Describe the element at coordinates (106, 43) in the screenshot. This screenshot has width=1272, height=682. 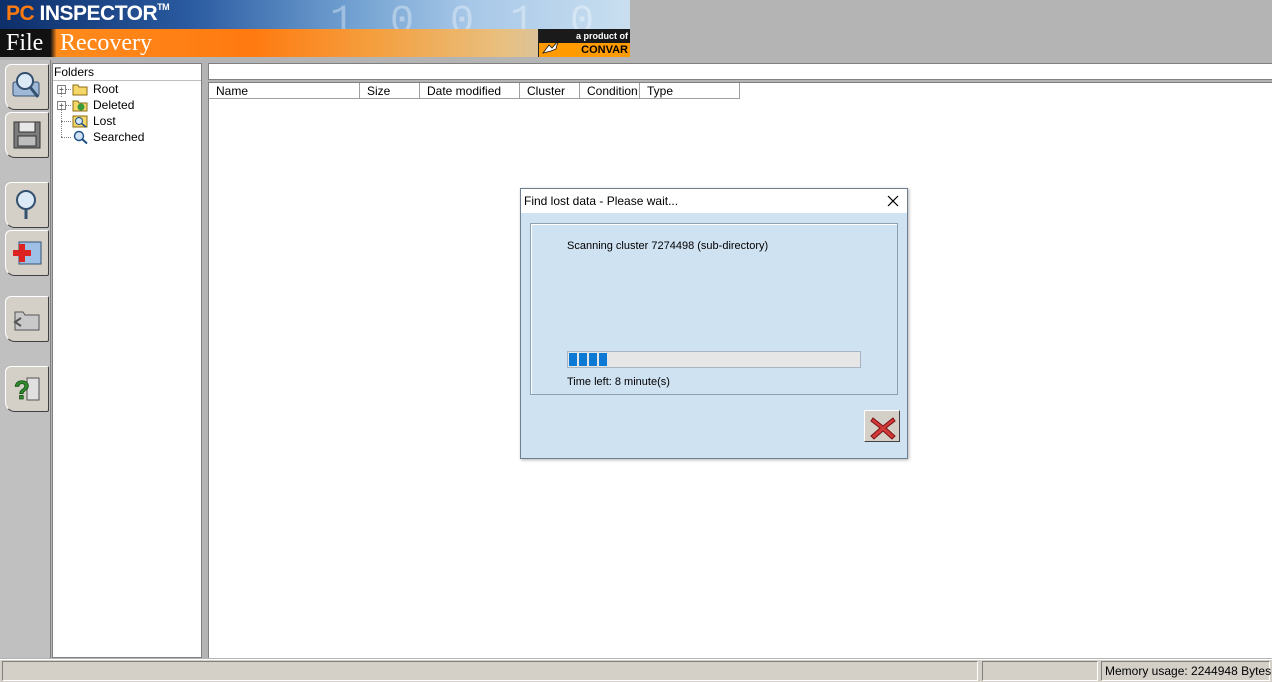
I see `app-title-recovery: Recovery` at that location.